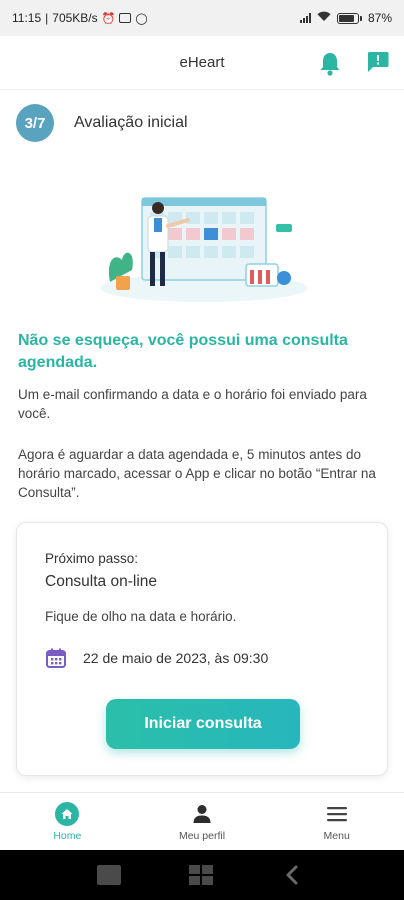  I want to click on home-system-button, so click(201, 877).